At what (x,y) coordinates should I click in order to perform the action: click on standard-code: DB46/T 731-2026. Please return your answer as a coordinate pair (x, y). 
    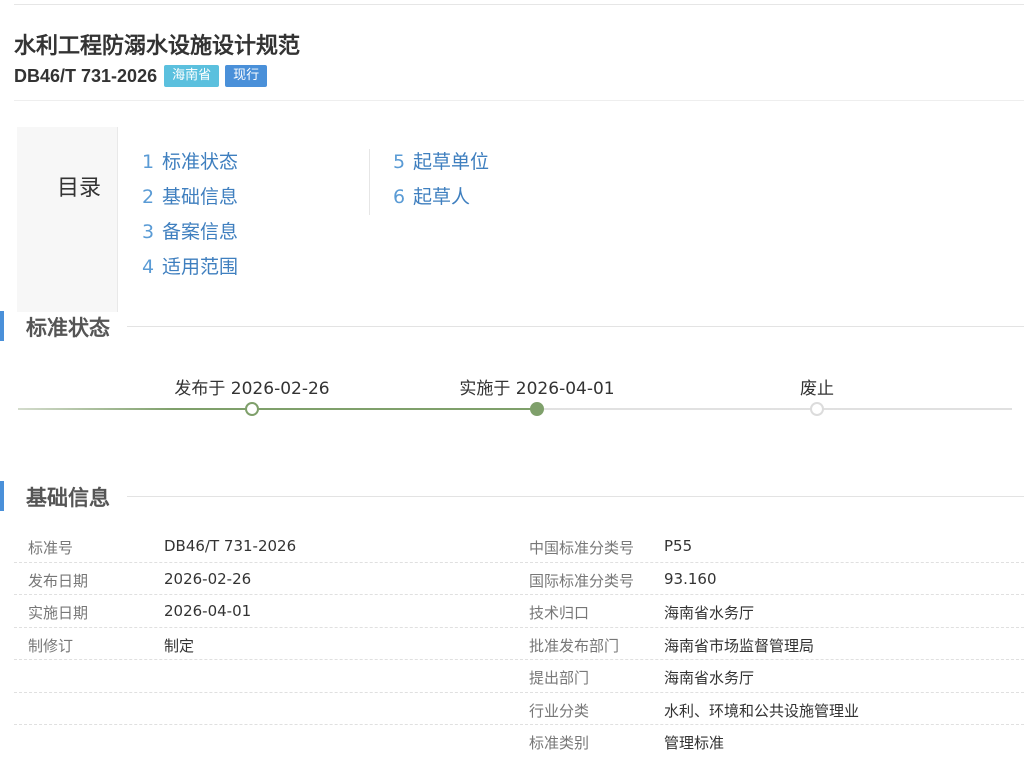
    Looking at the image, I should click on (86, 75).